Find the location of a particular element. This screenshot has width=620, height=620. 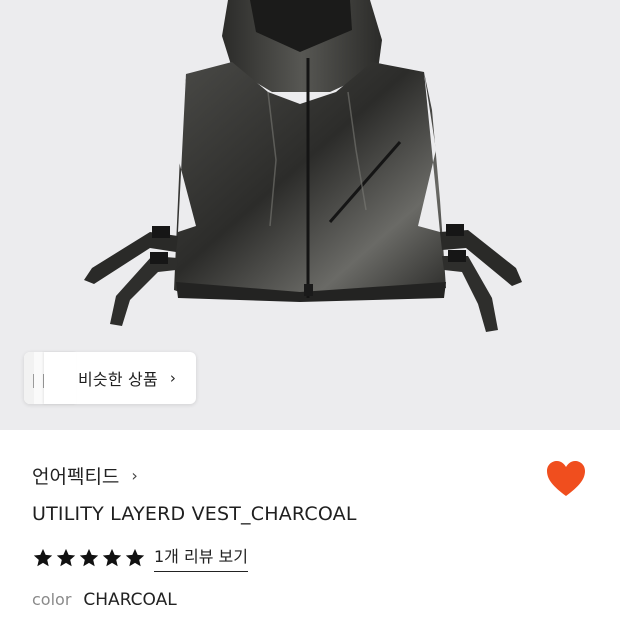

wishlist-button is located at coordinates (566, 479).